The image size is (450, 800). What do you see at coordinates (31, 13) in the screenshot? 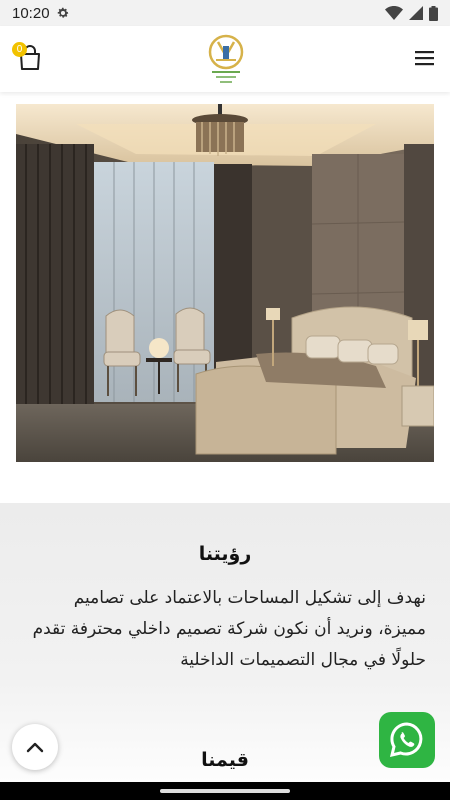
I see `status-time: 10:20` at bounding box center [31, 13].